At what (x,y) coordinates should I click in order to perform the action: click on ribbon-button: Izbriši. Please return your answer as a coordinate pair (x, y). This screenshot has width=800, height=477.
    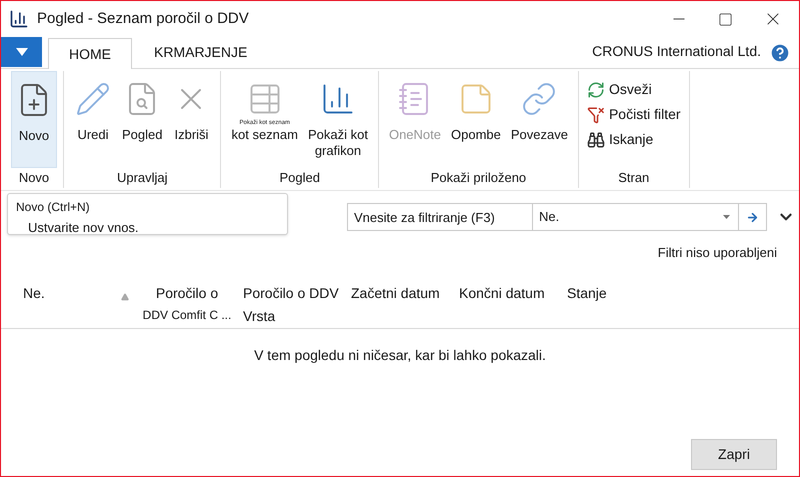
    Looking at the image, I should click on (191, 119).